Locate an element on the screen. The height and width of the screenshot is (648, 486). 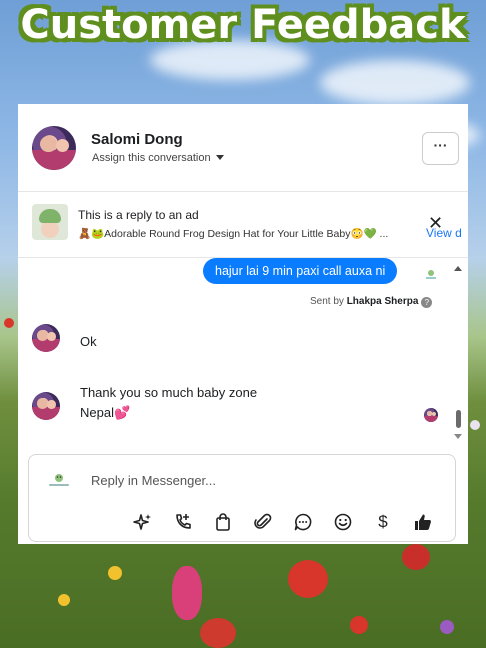
incoming-message: Ok is located at coordinates (88, 341).